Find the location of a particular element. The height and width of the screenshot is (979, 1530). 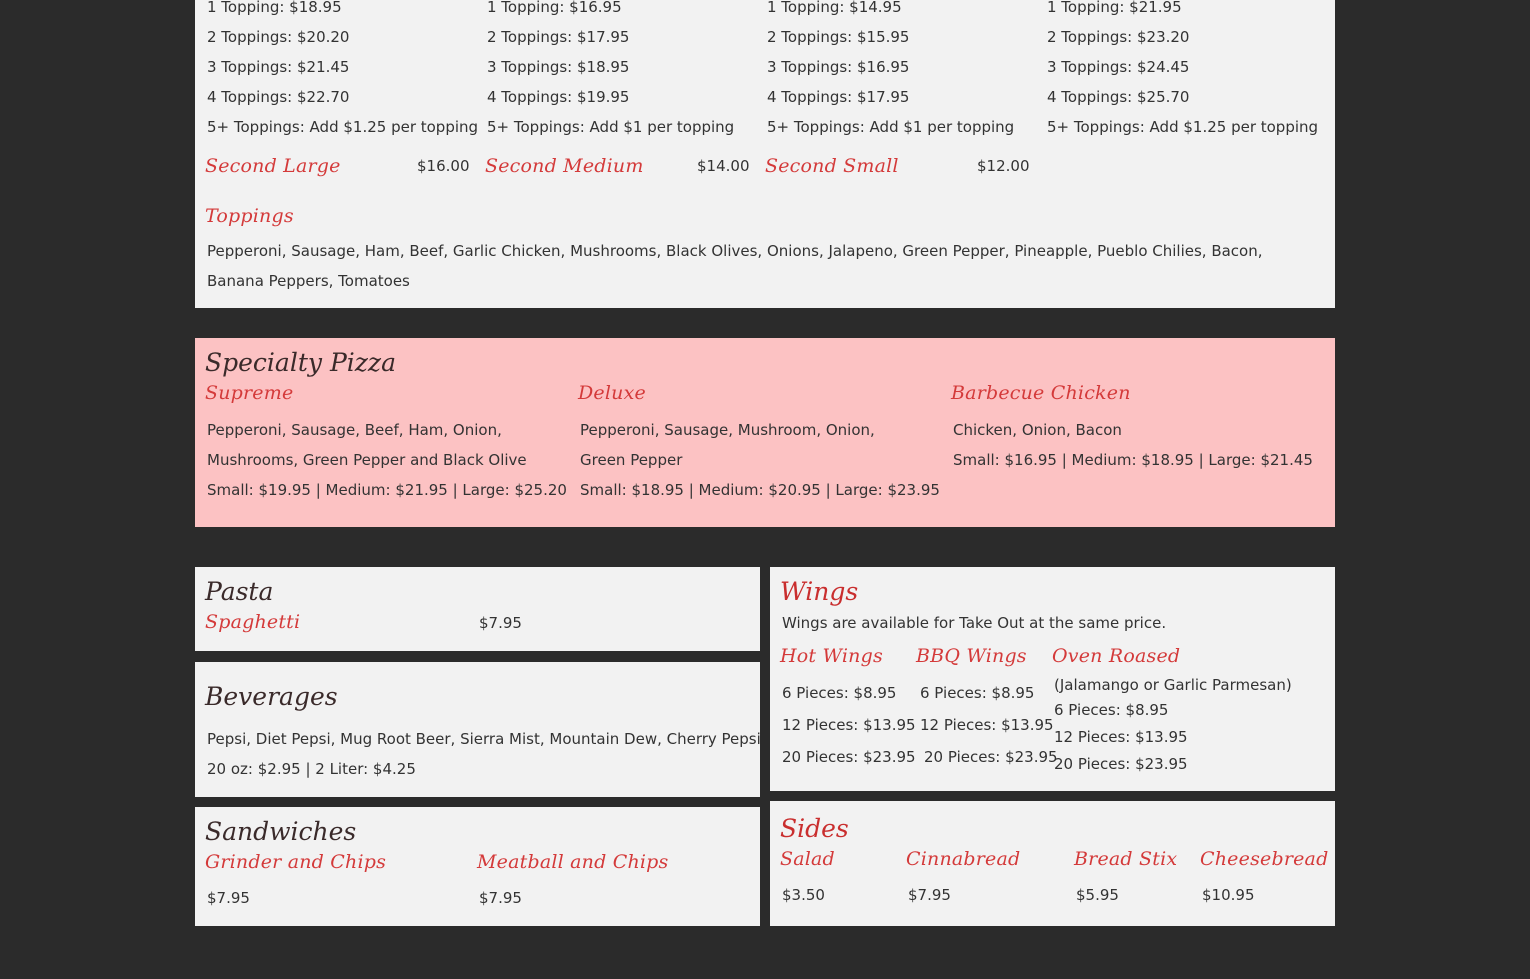

meatball-price: $7.95 is located at coordinates (500, 898).